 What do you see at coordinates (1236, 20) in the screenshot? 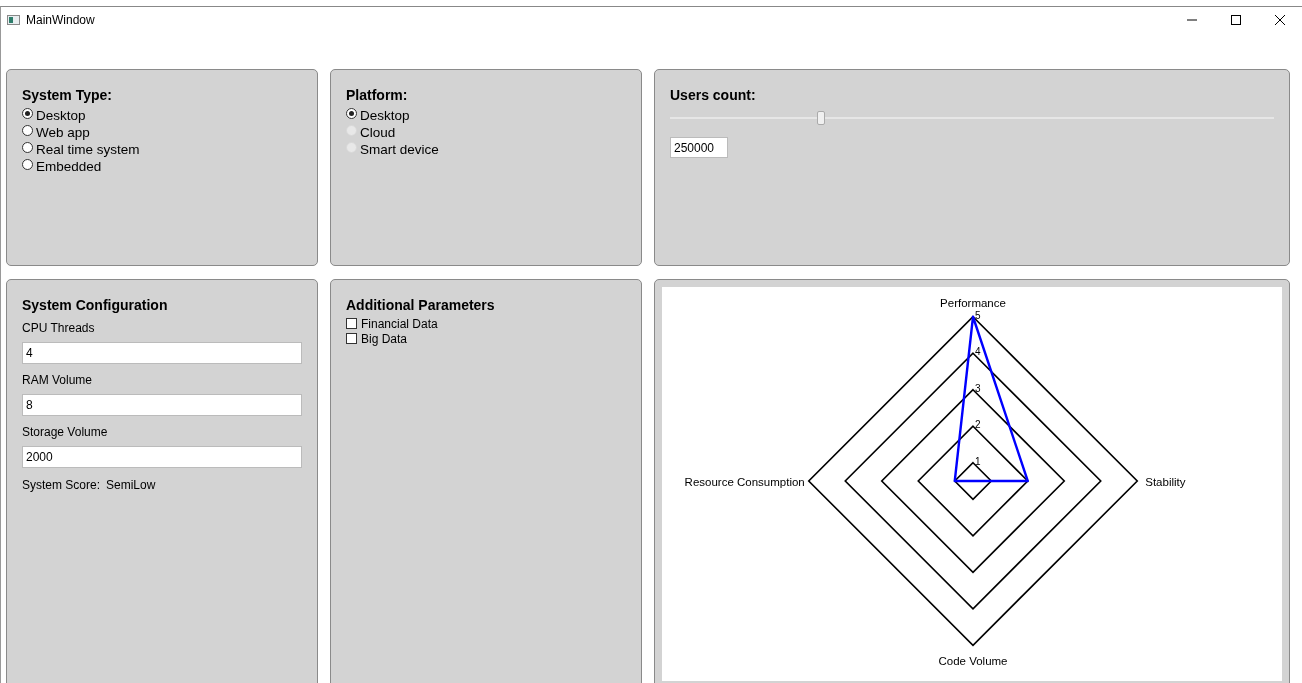
I see `maximize-icon` at bounding box center [1236, 20].